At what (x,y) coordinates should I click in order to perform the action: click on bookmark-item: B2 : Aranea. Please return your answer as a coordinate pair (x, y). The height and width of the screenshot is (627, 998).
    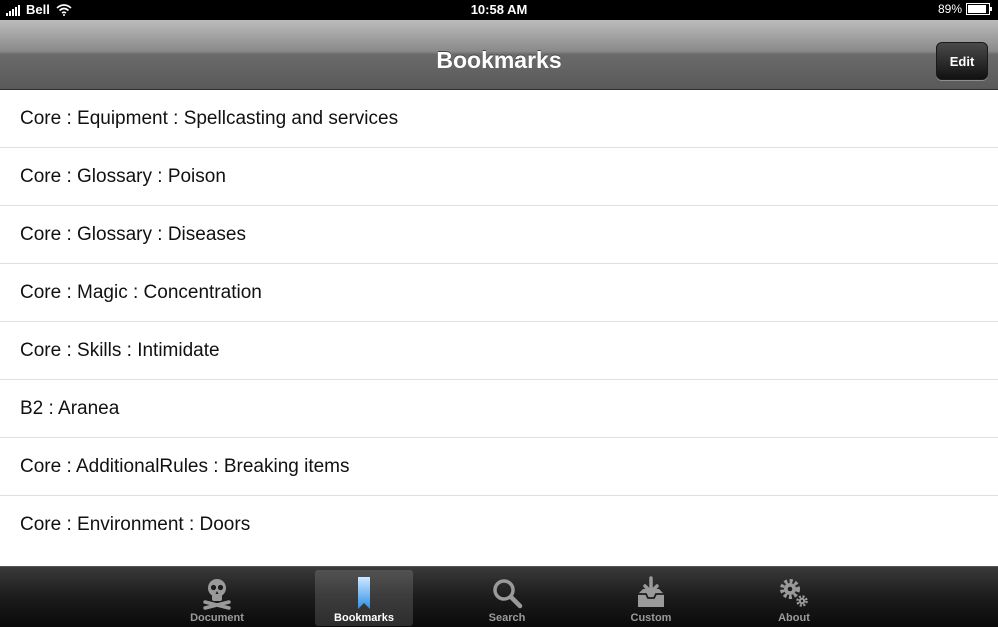
    Looking at the image, I should click on (499, 409).